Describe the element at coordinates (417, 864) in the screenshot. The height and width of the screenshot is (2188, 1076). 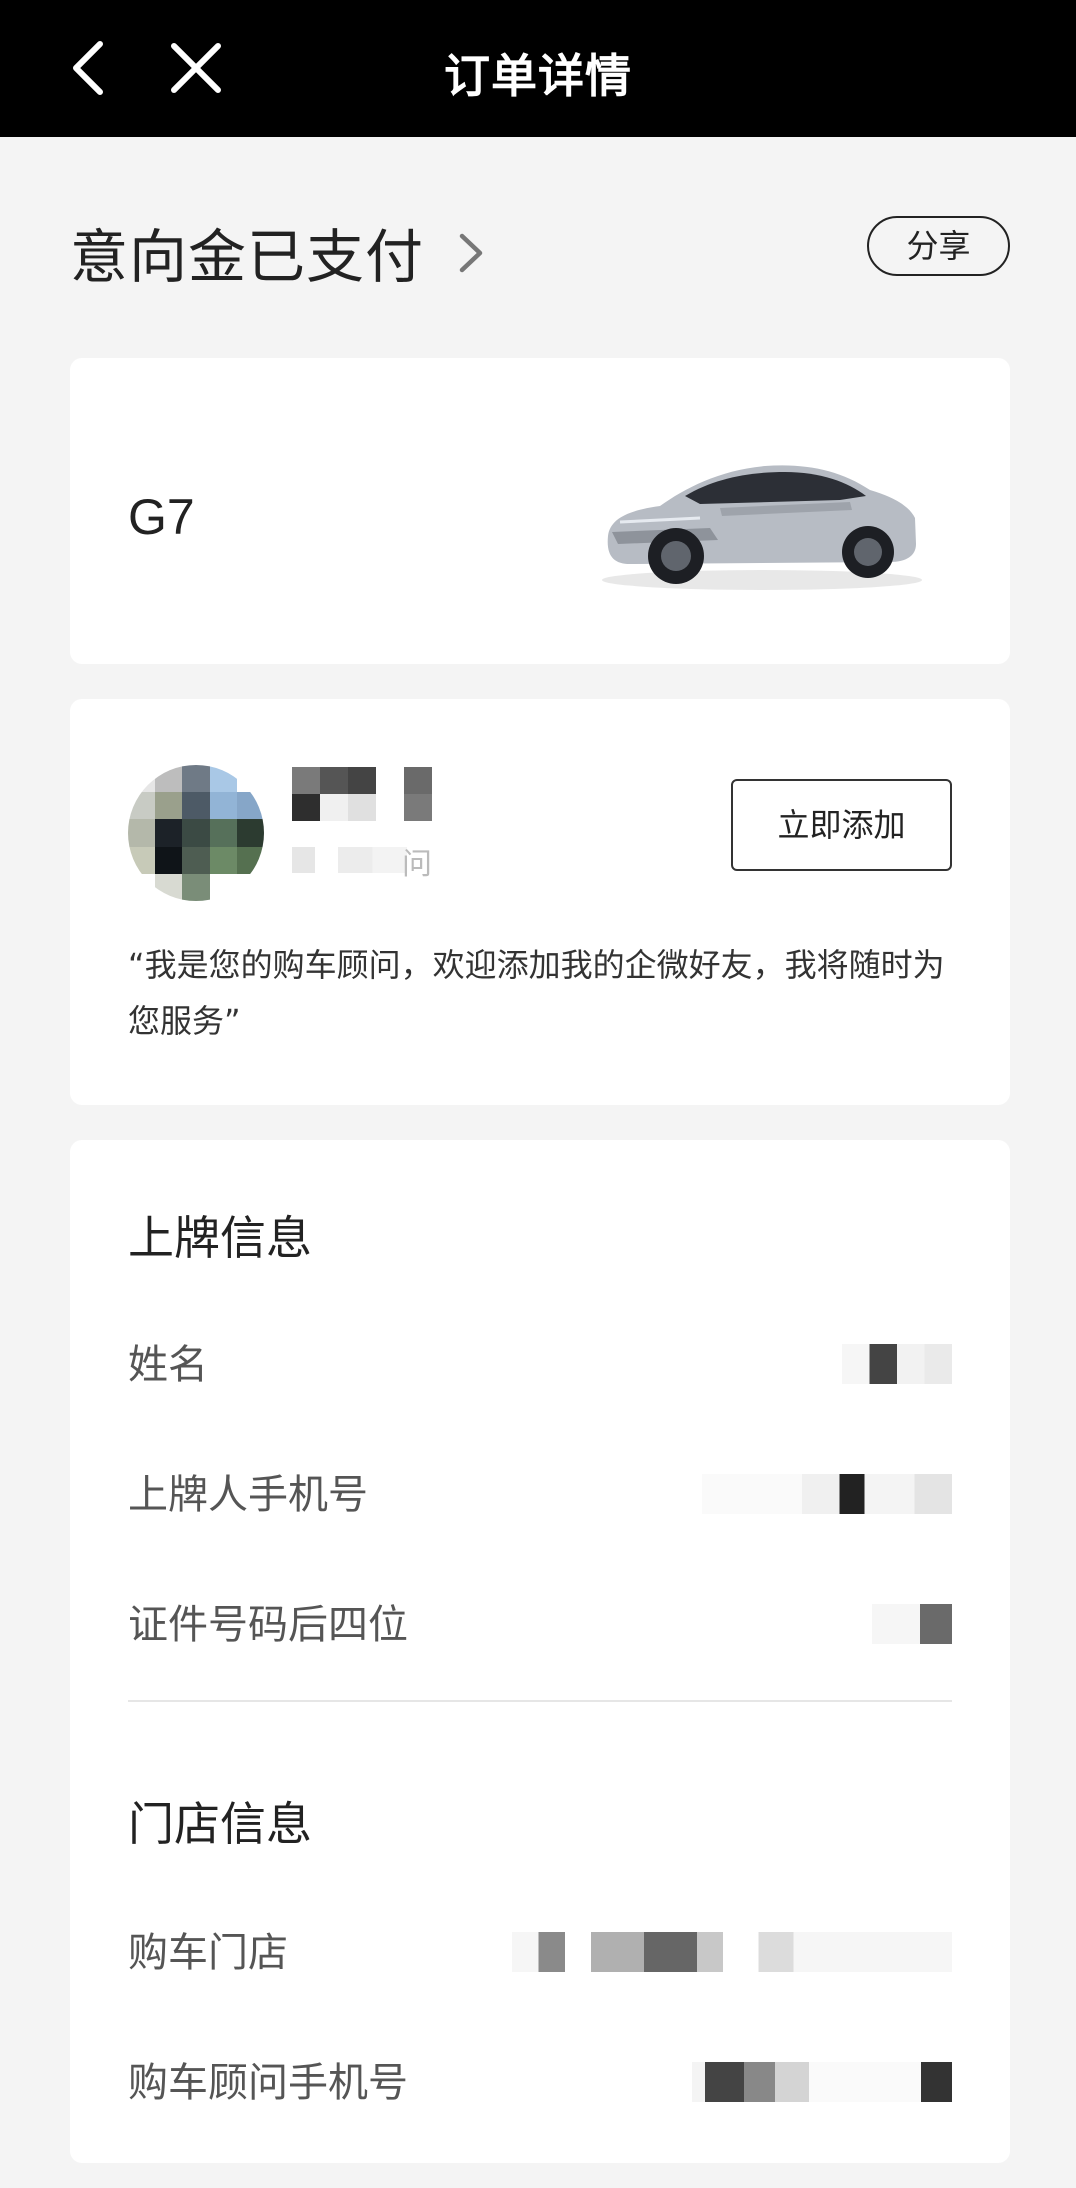
I see `advisor-title-suffix: 问` at that location.